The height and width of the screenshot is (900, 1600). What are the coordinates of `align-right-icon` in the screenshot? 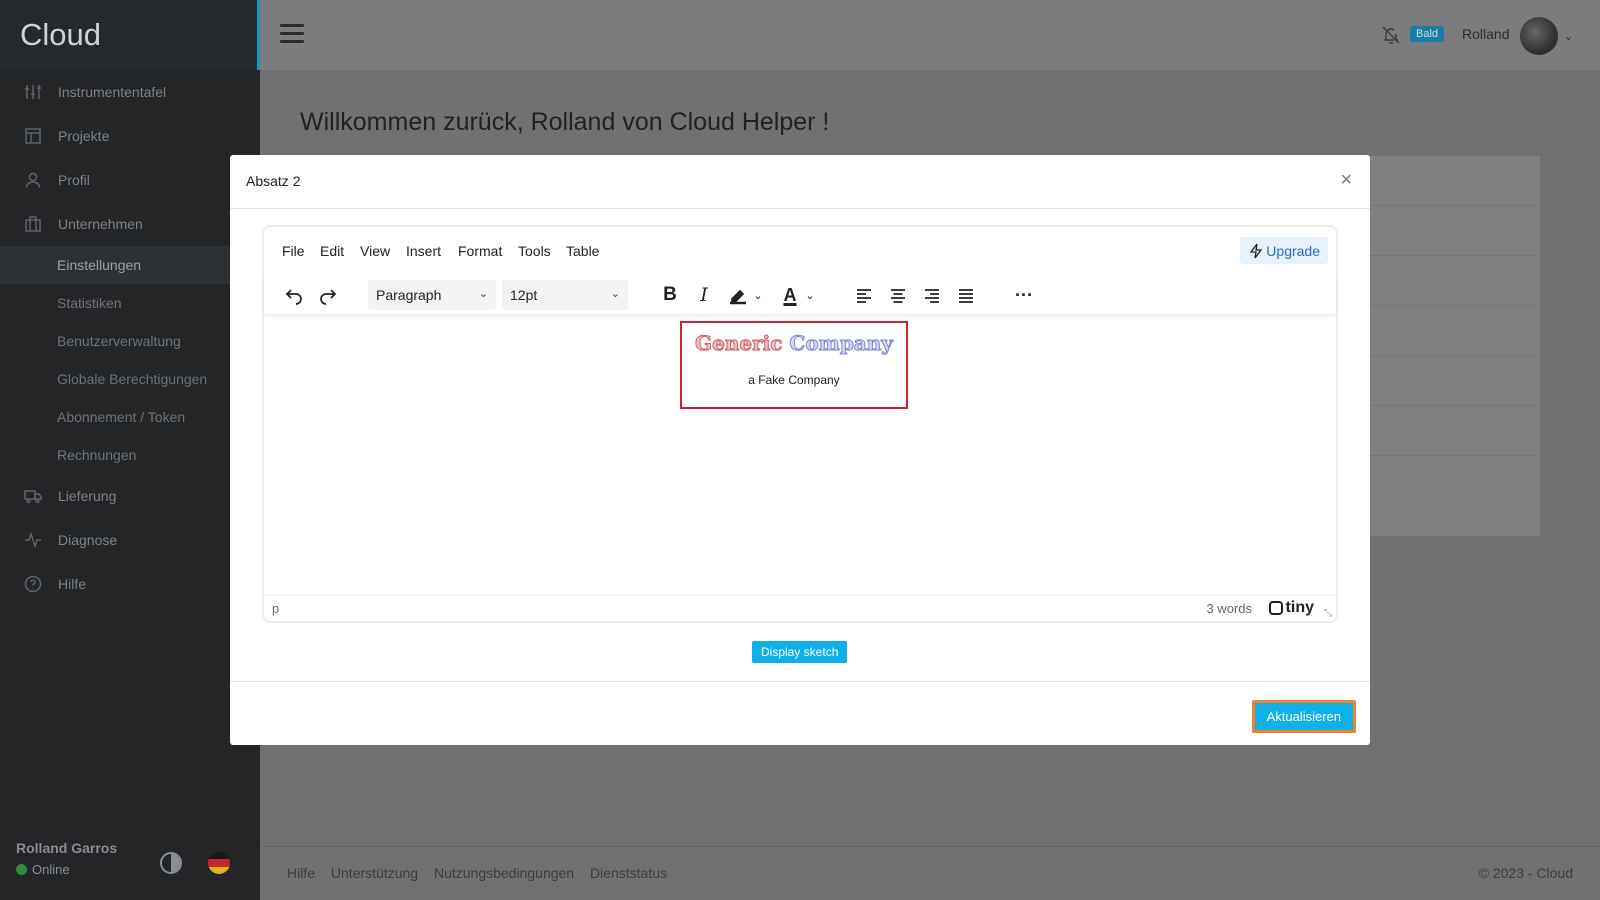 It's located at (932, 295).